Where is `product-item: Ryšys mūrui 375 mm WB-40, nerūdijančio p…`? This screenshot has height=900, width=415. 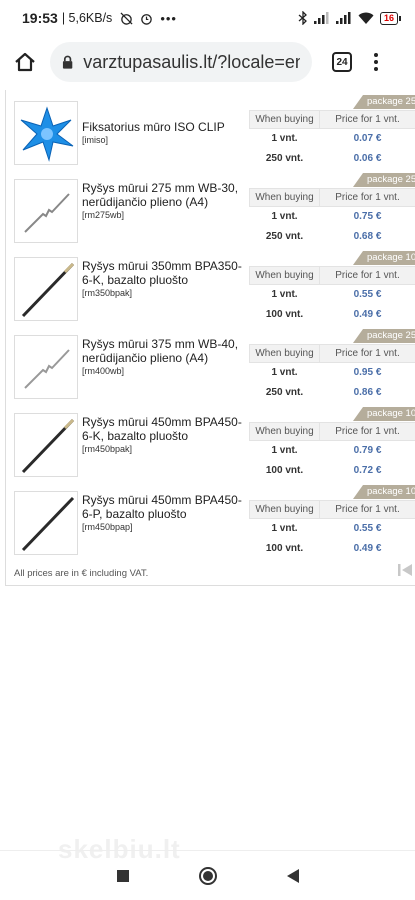
product-item: Ryšys mūrui 375 mm WB-40, nerūdijančio p… is located at coordinates (210, 363).